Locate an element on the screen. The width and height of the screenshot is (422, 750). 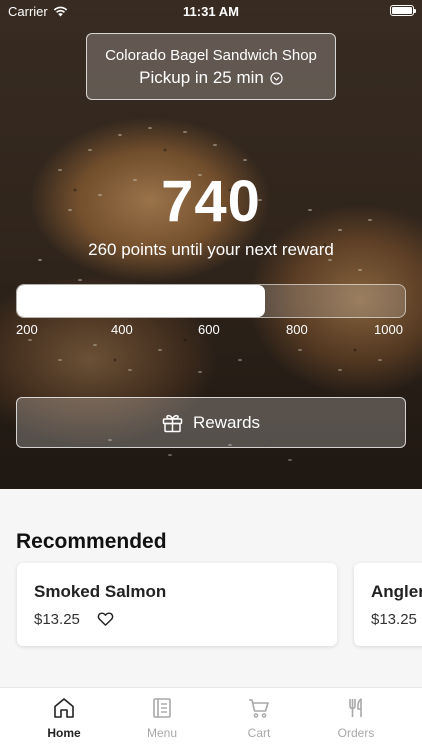
pickup-time-row: Pickup in 25 min is located at coordinates (211, 78).